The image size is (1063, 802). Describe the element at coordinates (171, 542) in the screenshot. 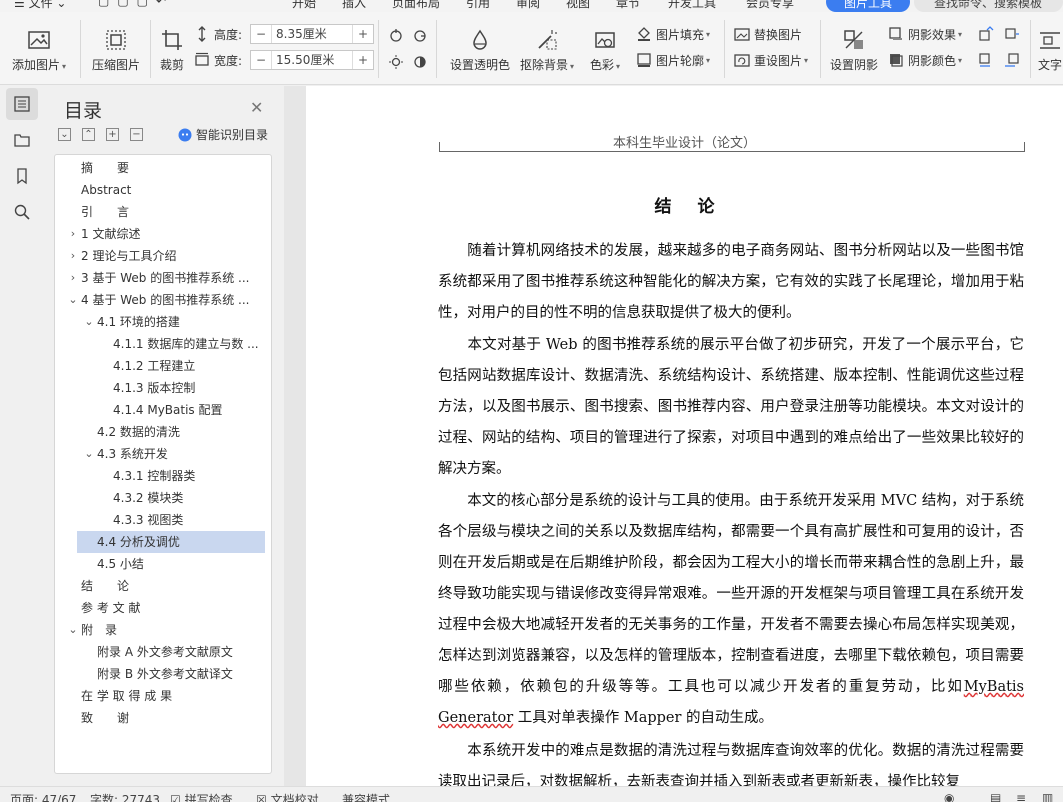

I see `toc-item-selected: 4.4 分析及调优` at that location.